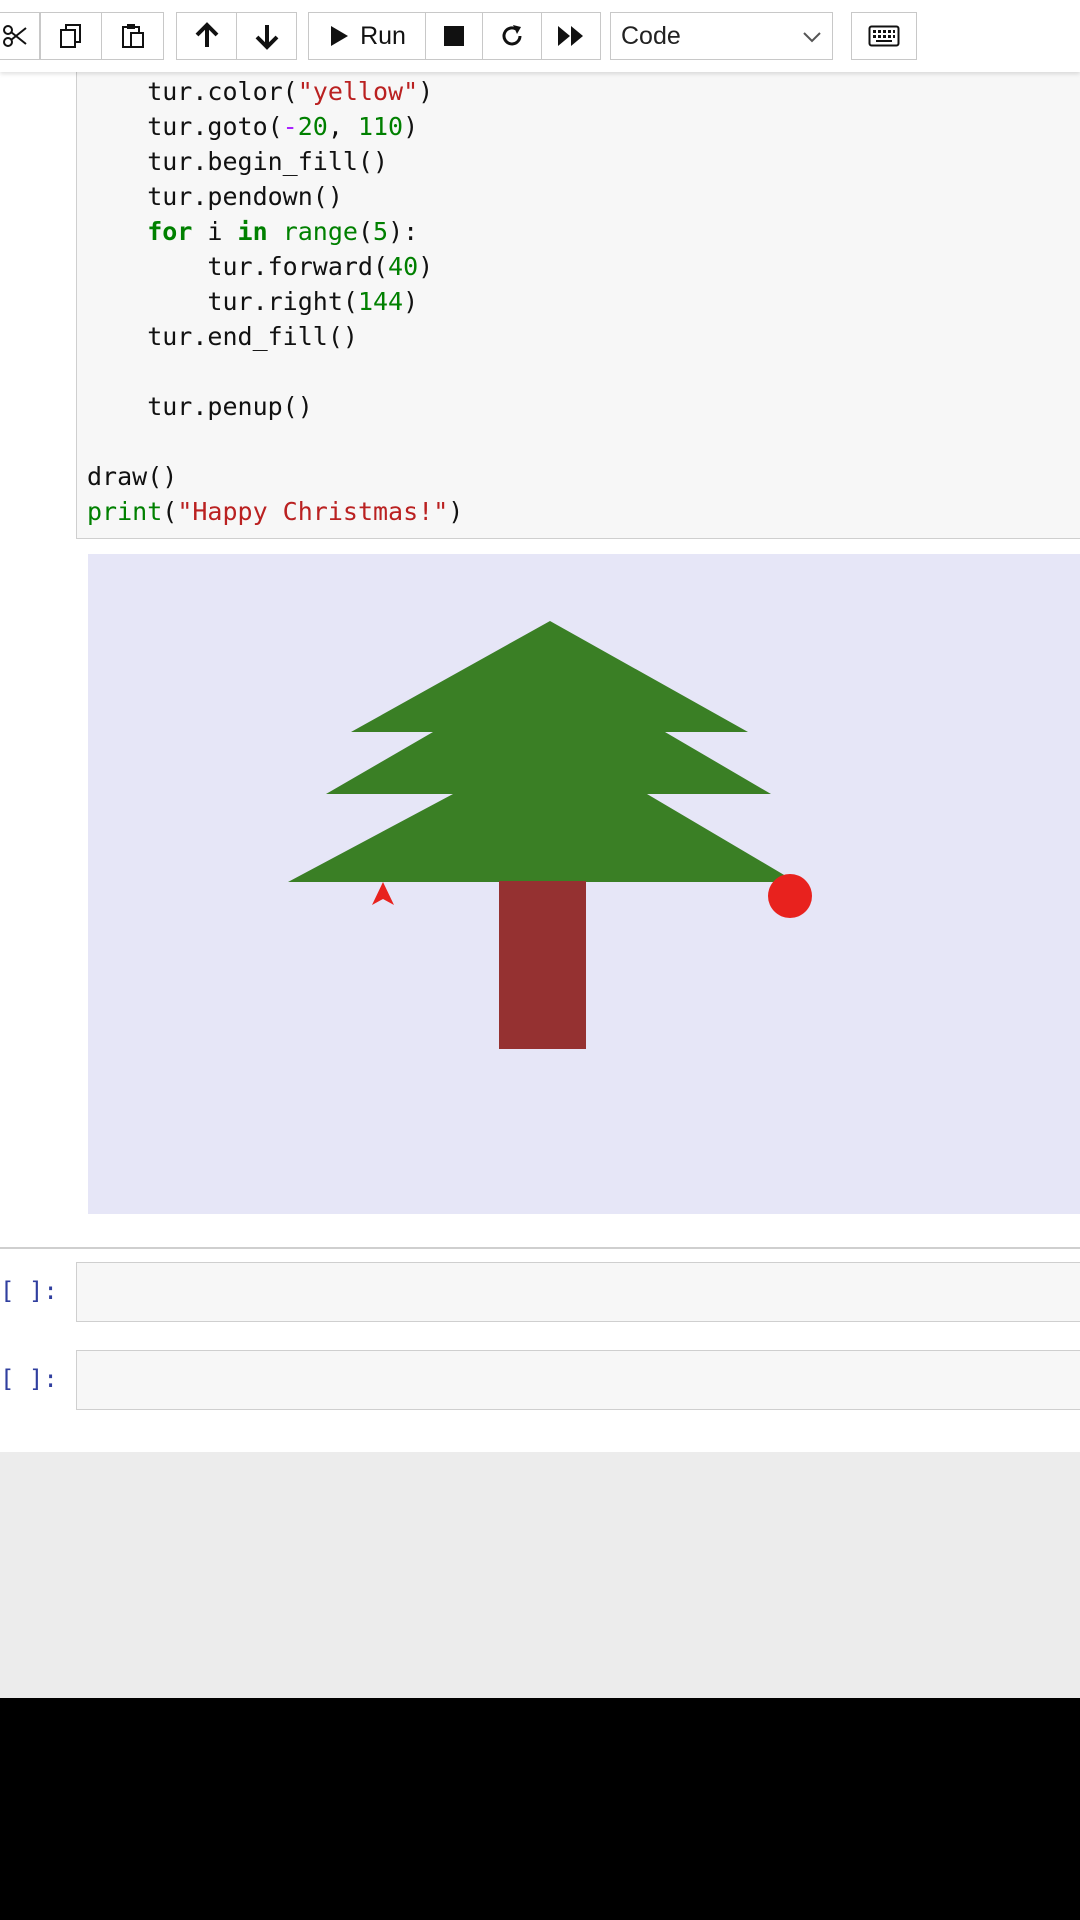 Image resolution: width=1080 pixels, height=1920 pixels. Describe the element at coordinates (540, 1809) in the screenshot. I see `screen-bottom-bar` at that location.